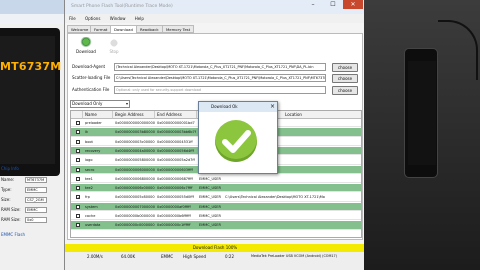  I want to click on info-value: CS7_2GM, so click(36, 200).